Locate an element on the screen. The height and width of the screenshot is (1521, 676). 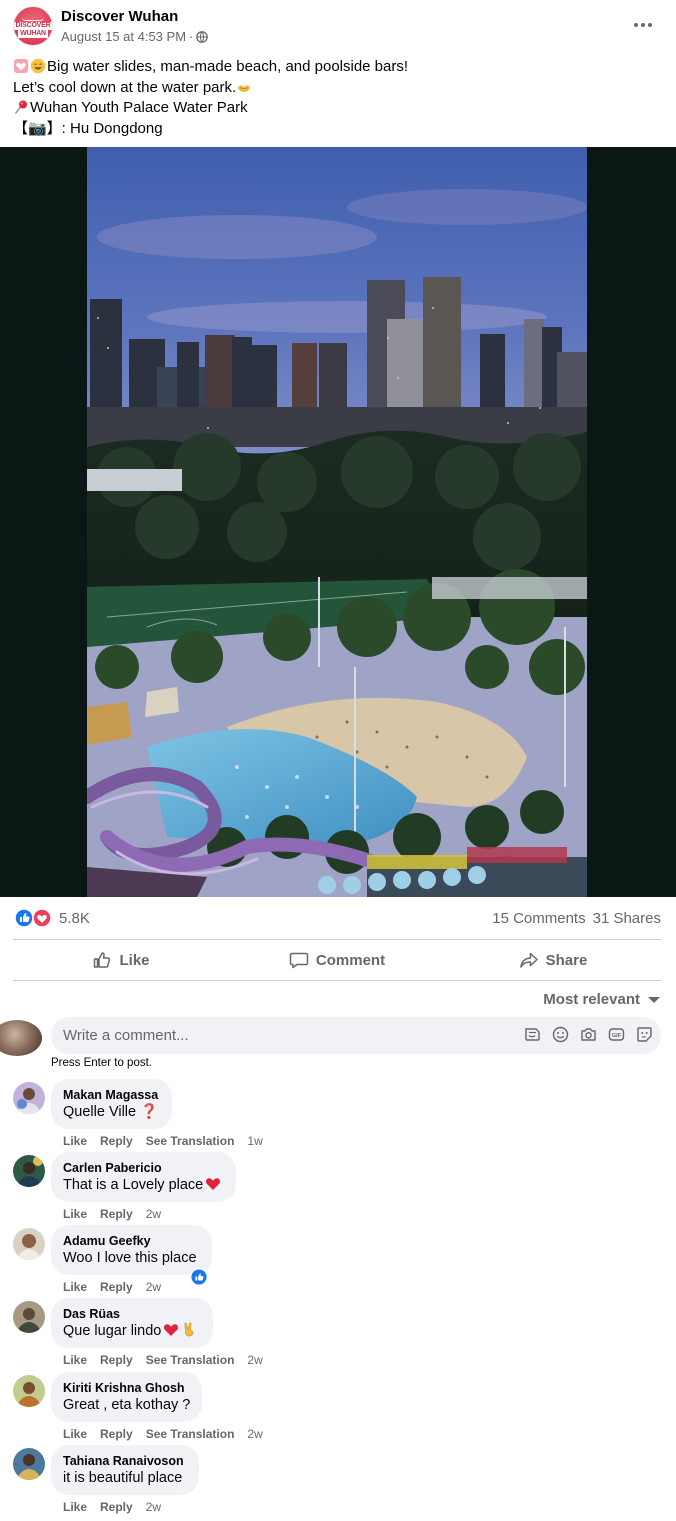
globe-icon is located at coordinates (202, 36).